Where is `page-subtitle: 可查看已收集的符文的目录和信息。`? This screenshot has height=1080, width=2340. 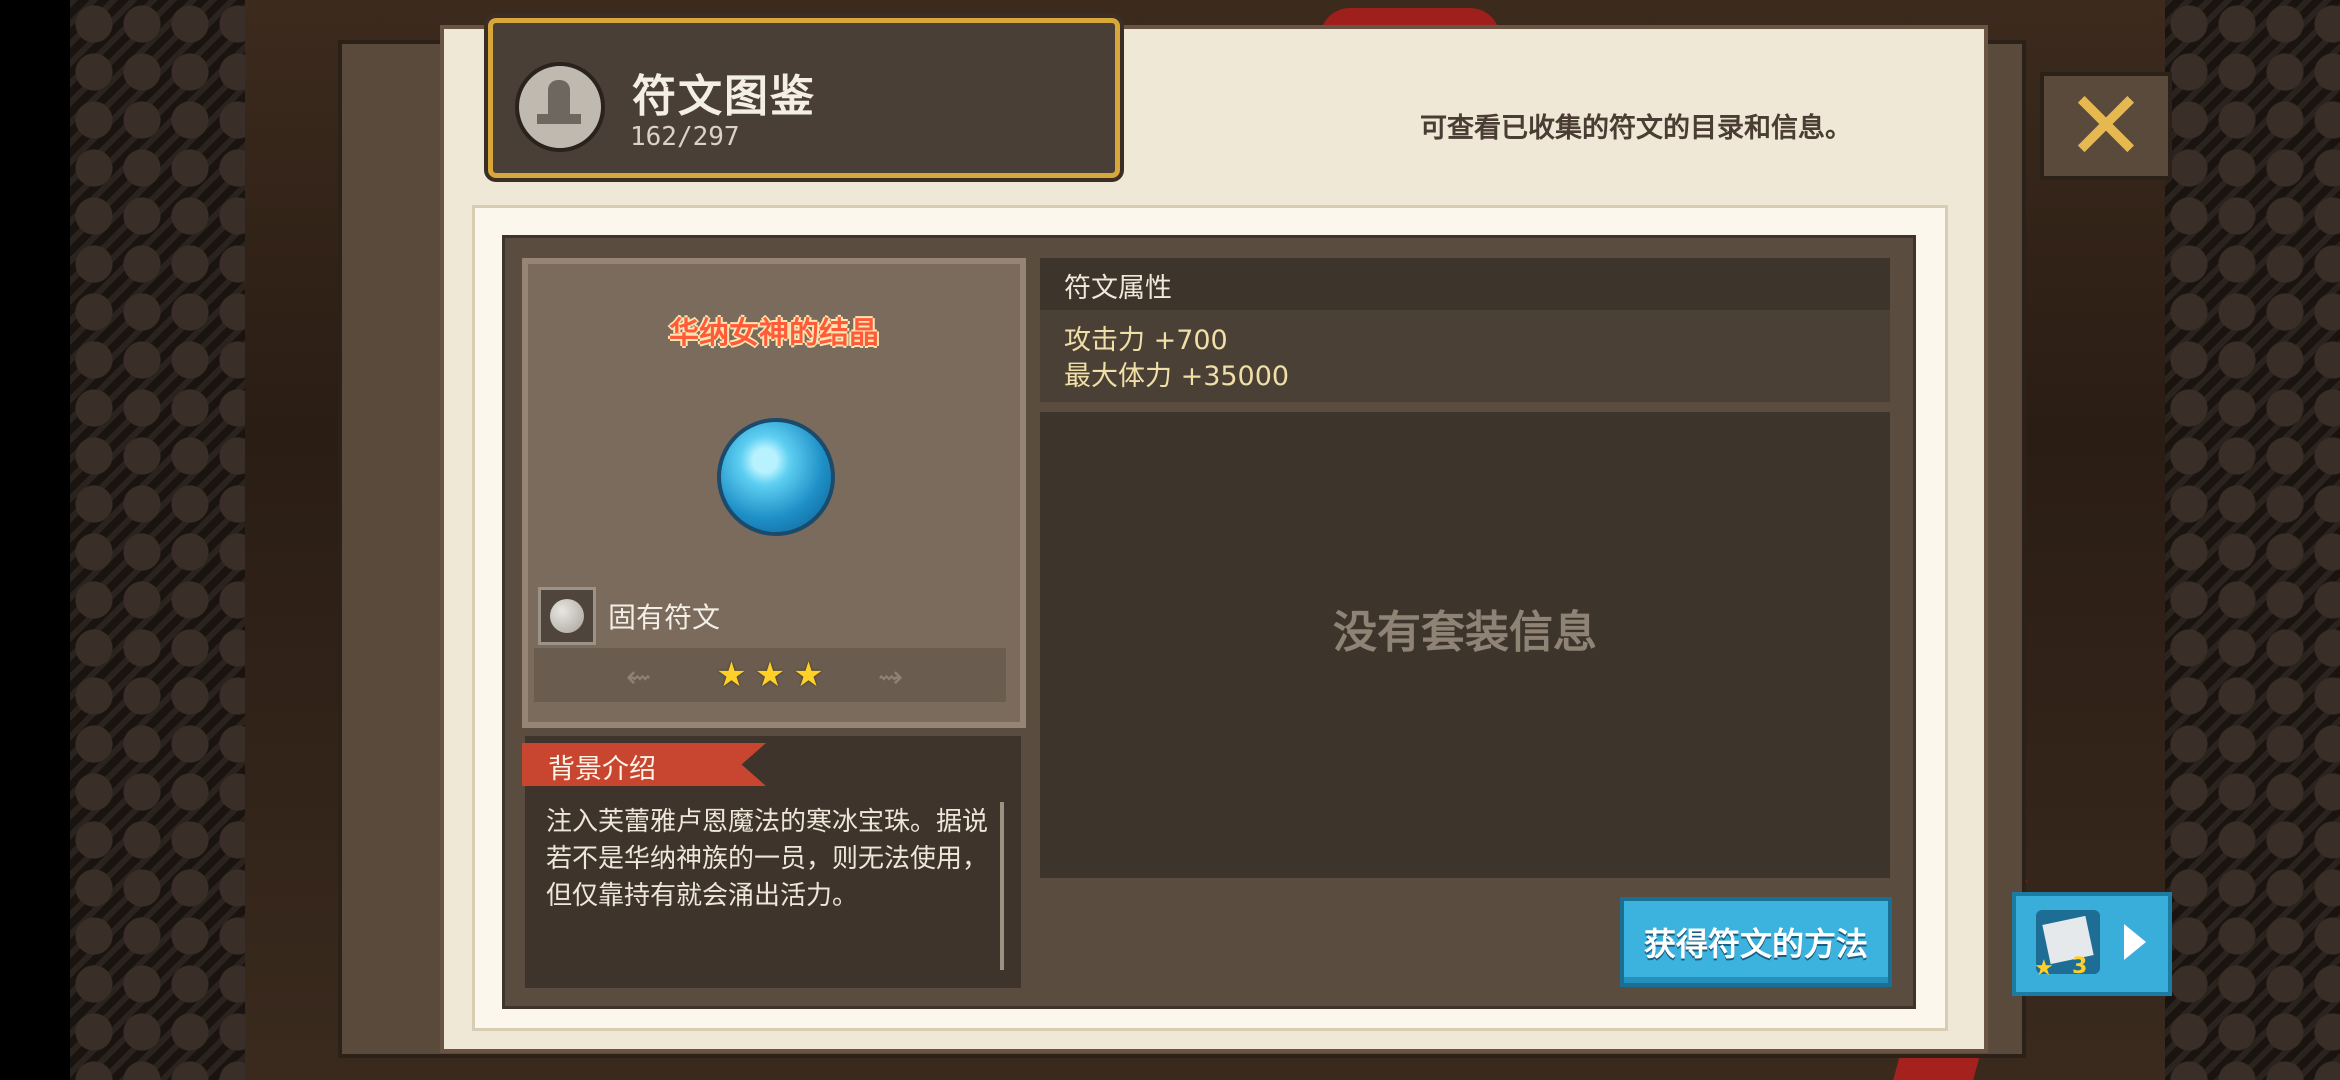
page-subtitle: 可查看已收集的符文的目录和信息。 is located at coordinates (1636, 128).